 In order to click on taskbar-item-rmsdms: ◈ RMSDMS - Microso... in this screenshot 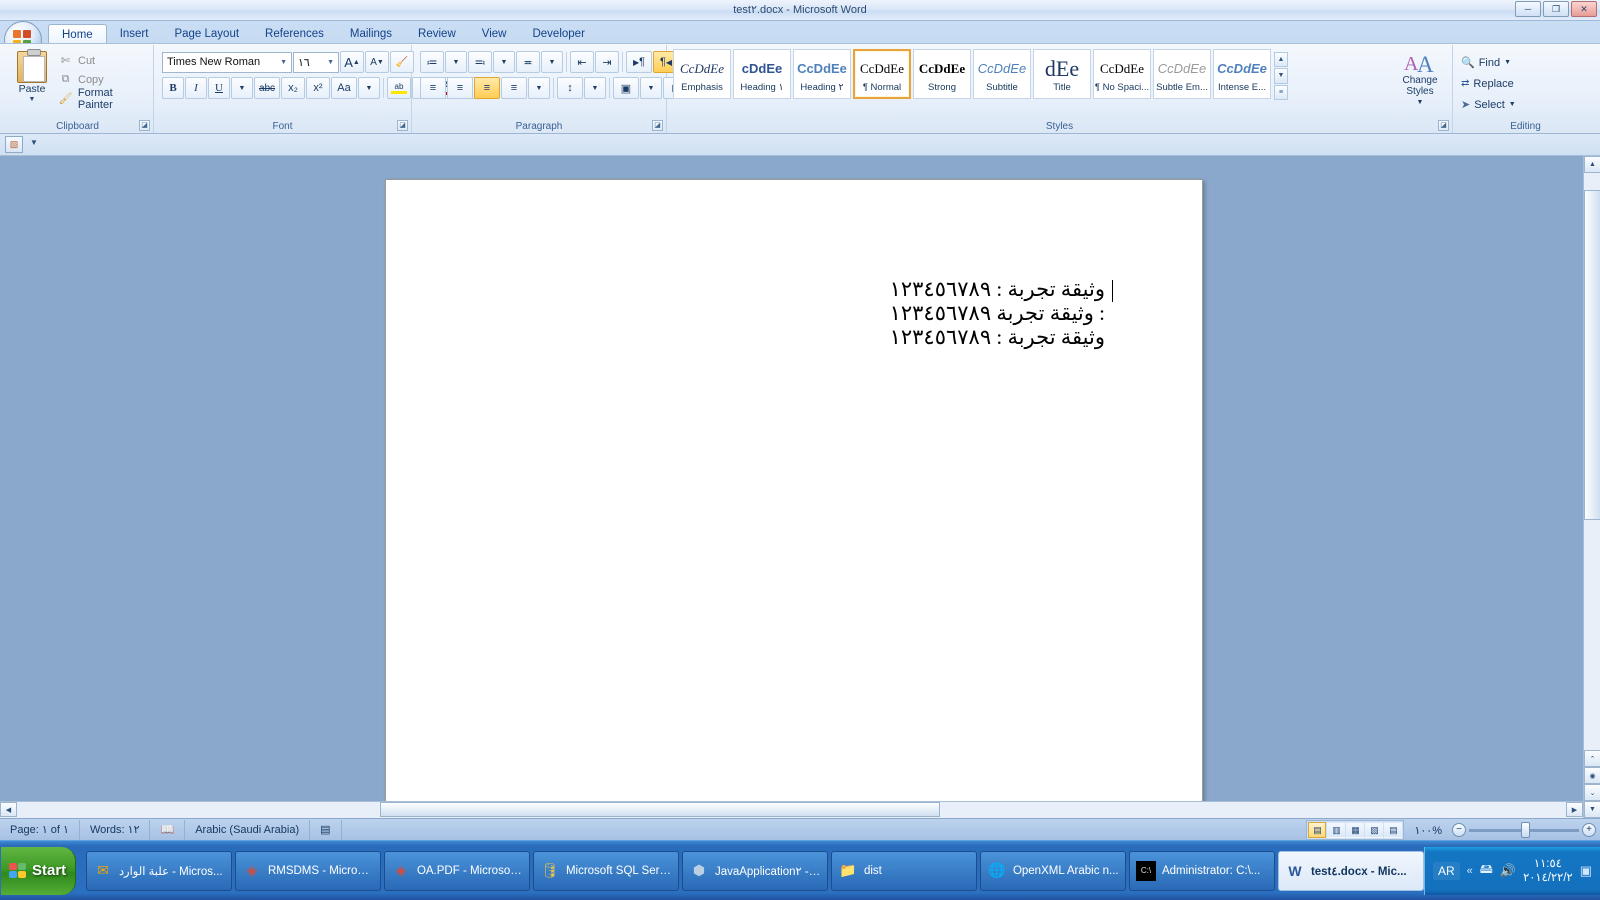, I will do `click(307, 870)`.